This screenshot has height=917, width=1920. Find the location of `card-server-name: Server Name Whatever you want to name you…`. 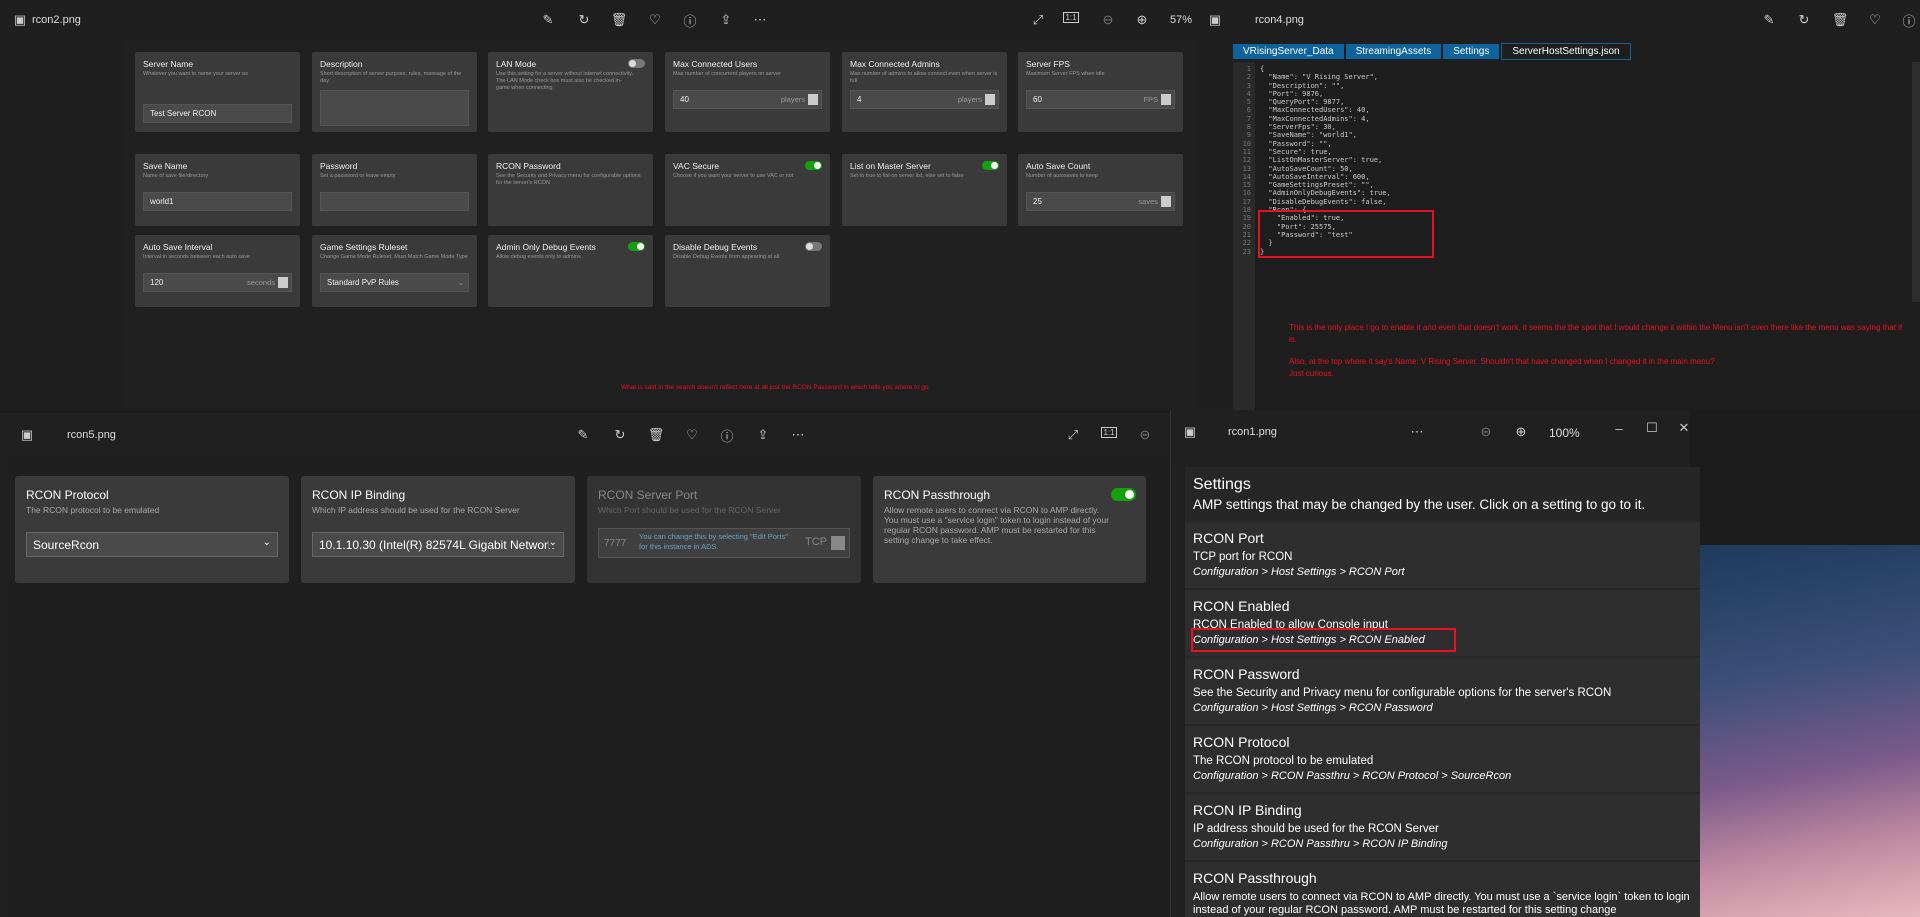

card-server-name: Server Name Whatever you want to name you… is located at coordinates (217, 92).